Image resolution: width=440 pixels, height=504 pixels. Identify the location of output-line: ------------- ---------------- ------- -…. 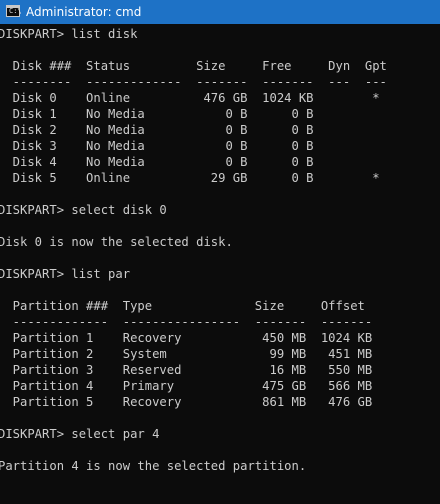
(186, 322).